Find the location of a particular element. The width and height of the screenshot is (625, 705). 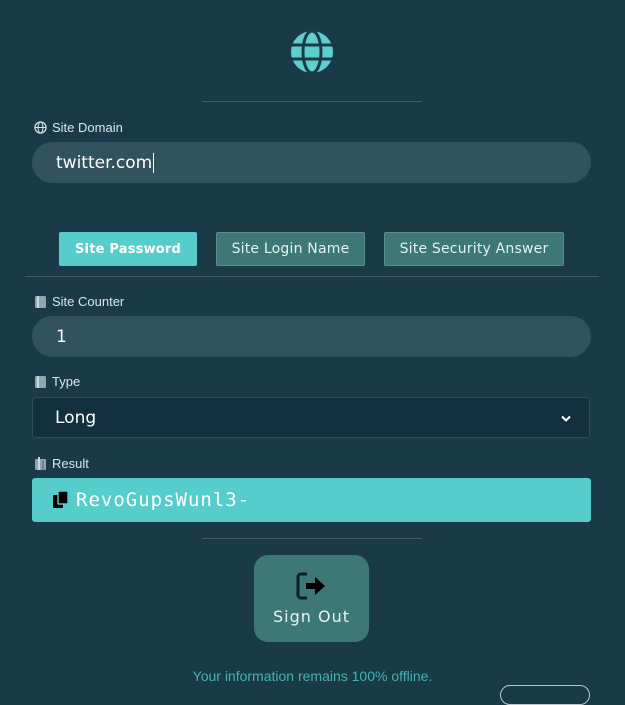

tab-site-login-name-label: Site Login Name is located at coordinates (290, 249).